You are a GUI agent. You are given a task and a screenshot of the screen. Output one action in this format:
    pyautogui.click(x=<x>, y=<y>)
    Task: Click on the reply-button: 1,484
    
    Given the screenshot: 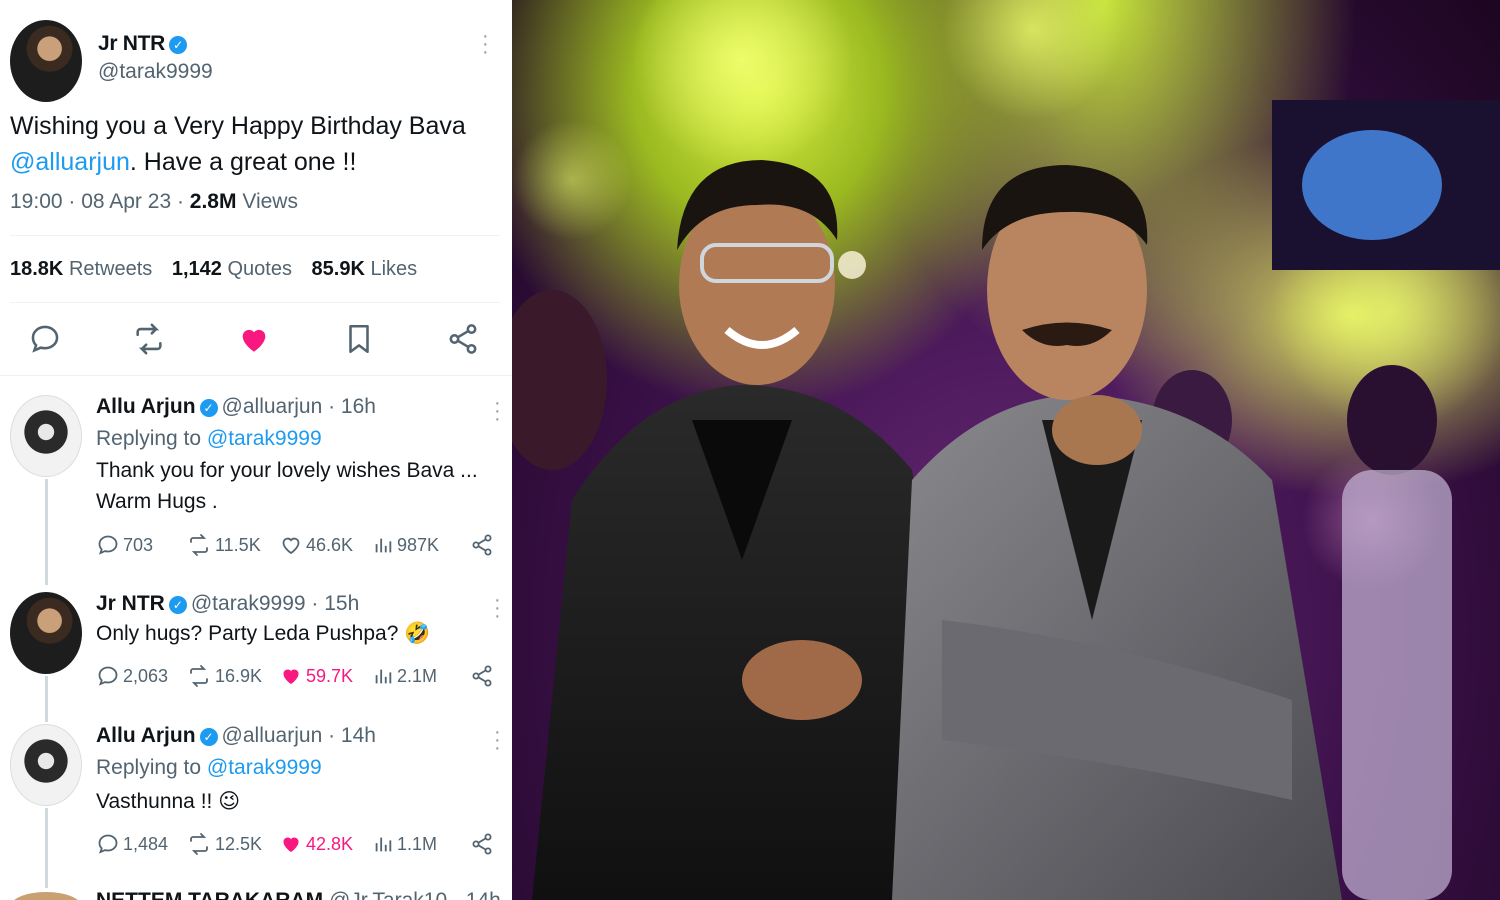 What is the action you would take?
    pyautogui.click(x=132, y=844)
    